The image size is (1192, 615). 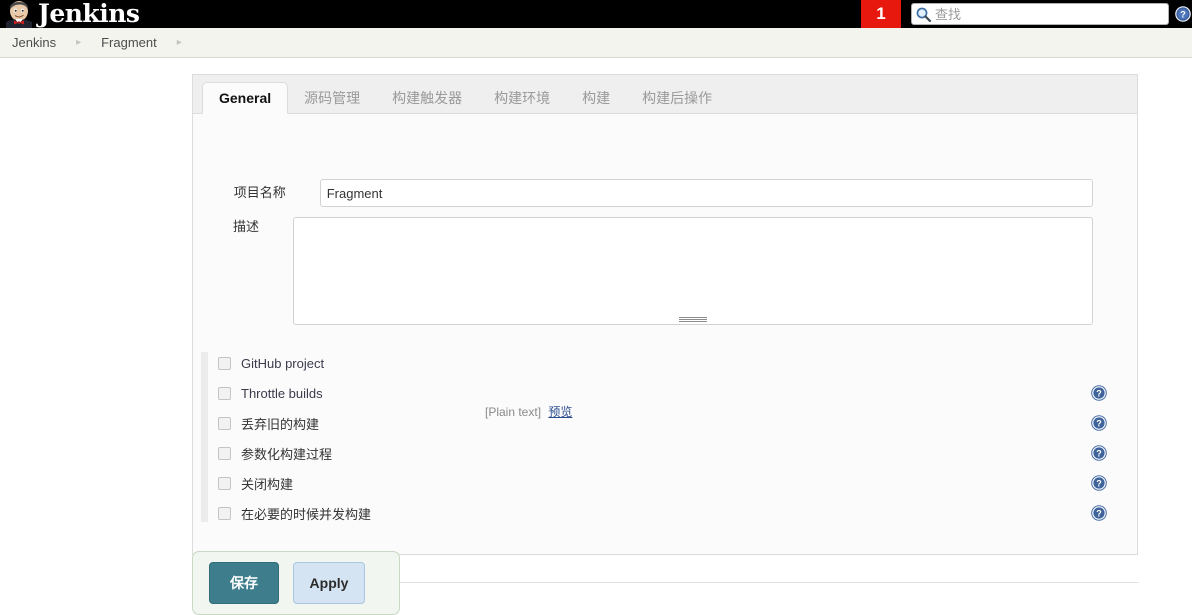 I want to click on description-textarea, so click(x=693, y=271).